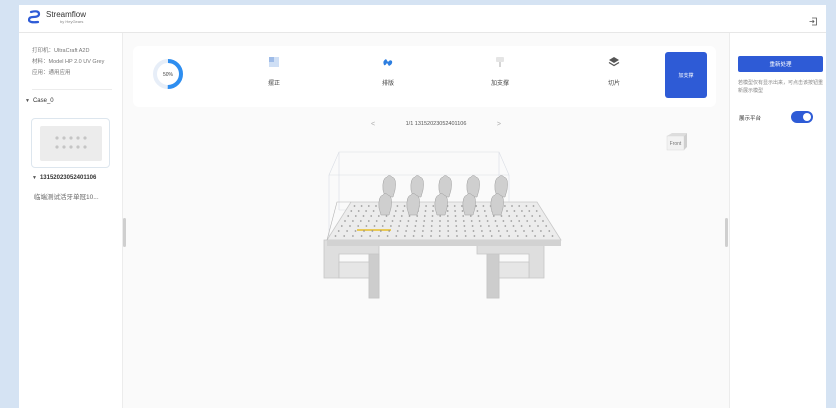 The width and height of the screenshot is (836, 408). What do you see at coordinates (436, 124) in the screenshot?
I see `model-pager: < 1/1 13152023052401106 >` at bounding box center [436, 124].